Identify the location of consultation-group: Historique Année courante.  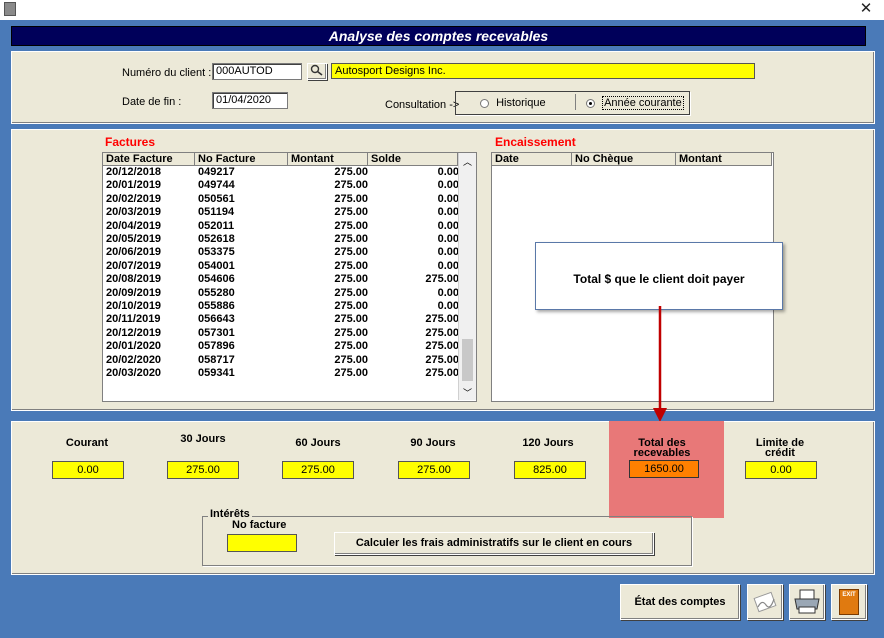
(572, 103).